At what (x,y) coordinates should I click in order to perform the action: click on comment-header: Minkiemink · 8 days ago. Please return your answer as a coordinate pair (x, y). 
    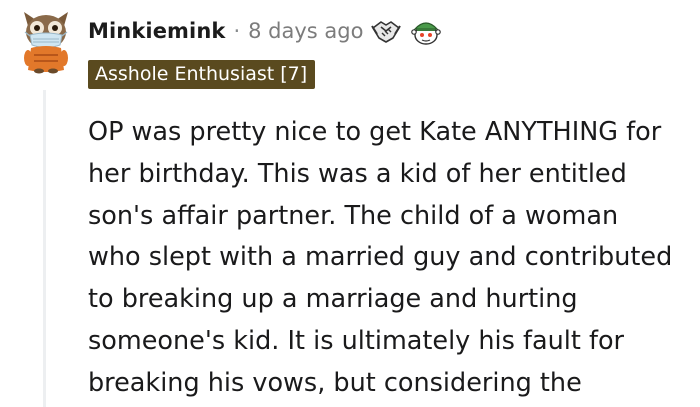
    Looking at the image, I should click on (265, 31).